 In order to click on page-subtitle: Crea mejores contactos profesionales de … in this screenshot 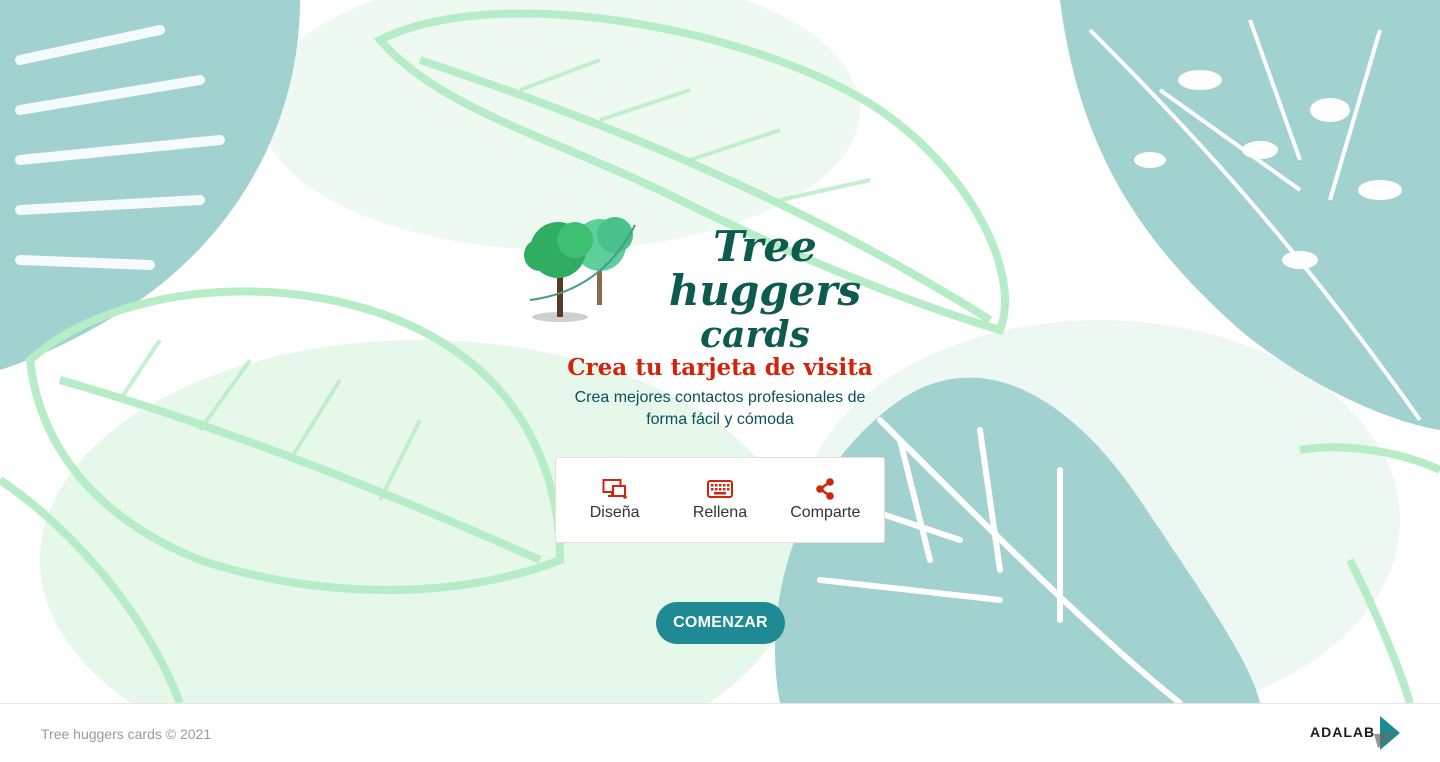, I will do `click(720, 408)`.